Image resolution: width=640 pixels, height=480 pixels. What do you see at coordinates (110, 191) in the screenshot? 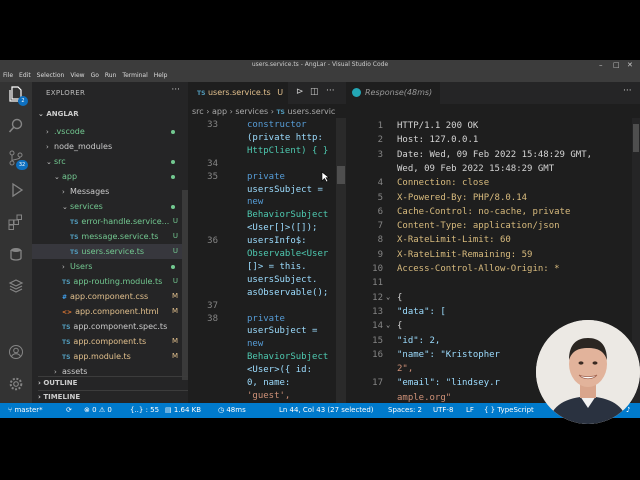
I see `tree-folder: › Messages` at bounding box center [110, 191].